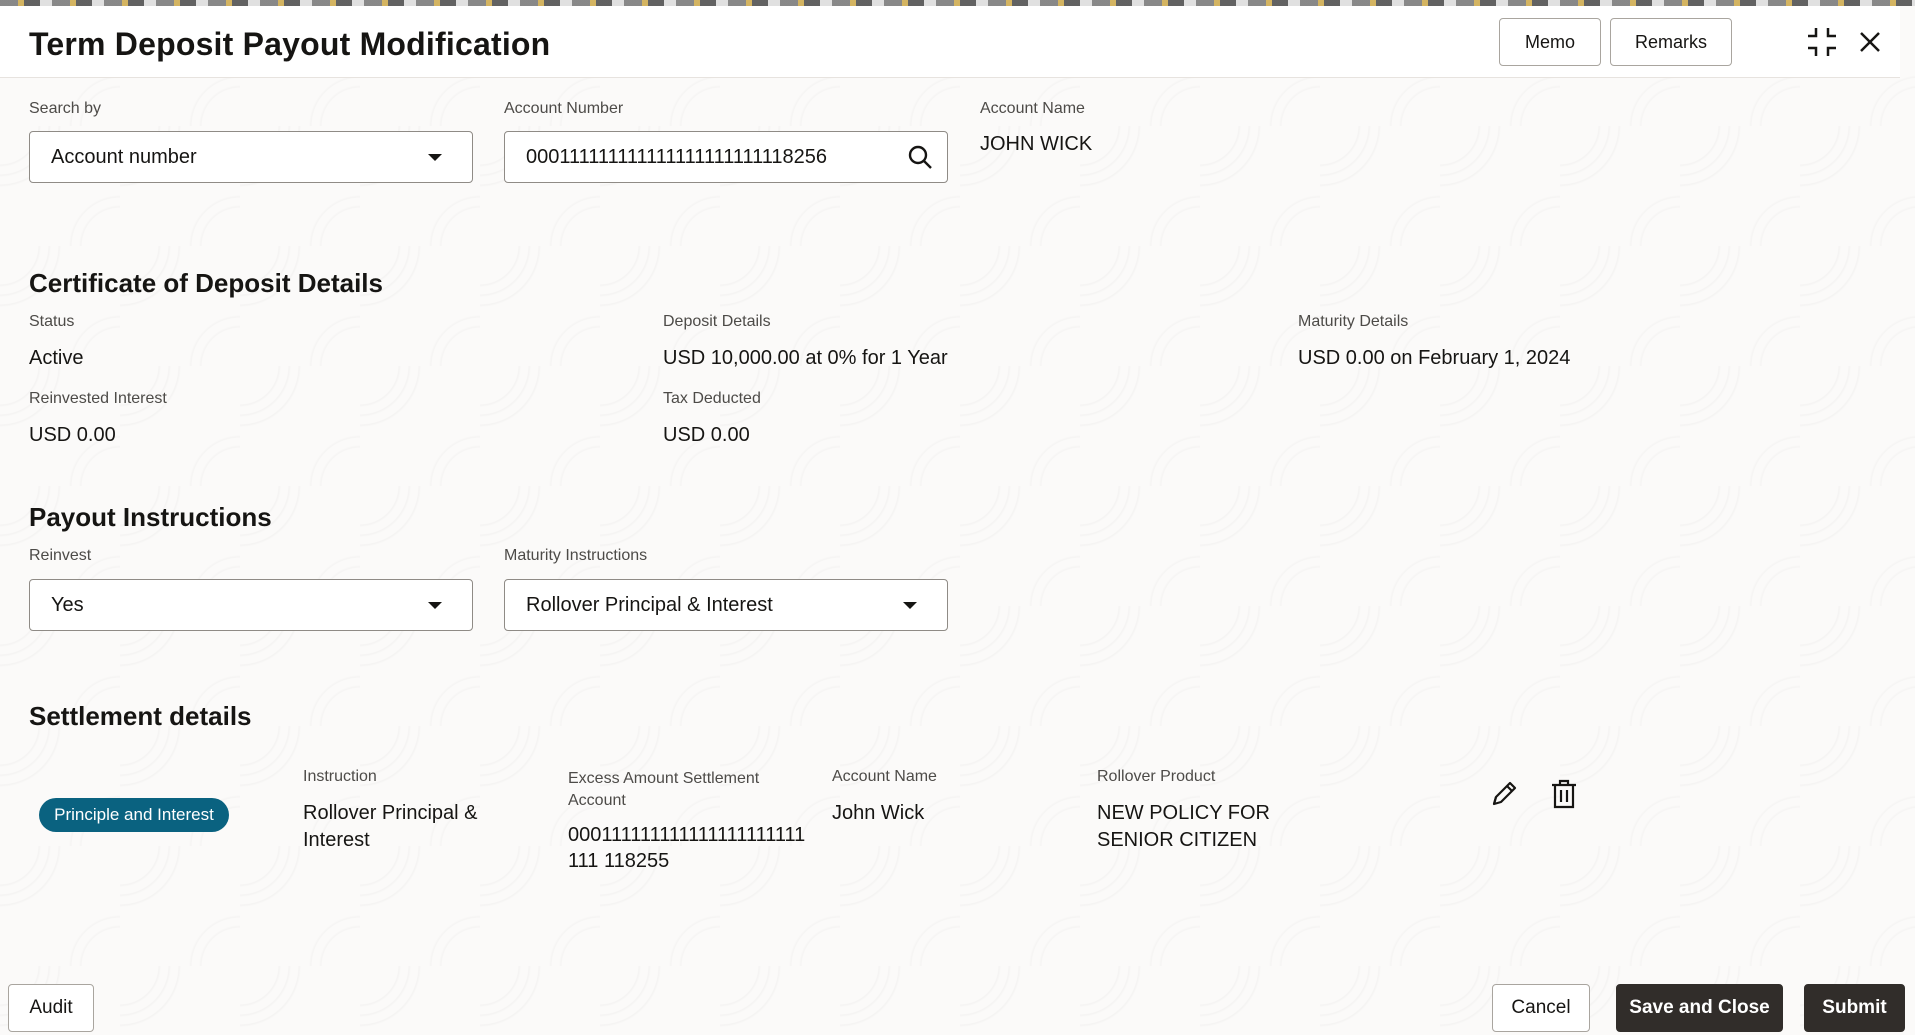 The image size is (1915, 1035). What do you see at coordinates (1036, 144) in the screenshot?
I see `account-name-value: JOHN WICK` at bounding box center [1036, 144].